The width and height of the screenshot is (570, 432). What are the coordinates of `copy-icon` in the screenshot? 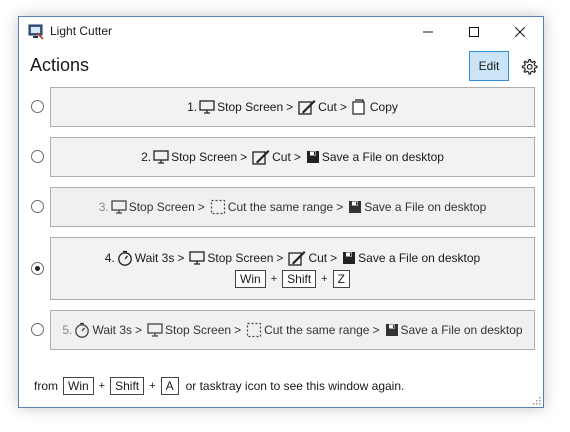 It's located at (360, 107).